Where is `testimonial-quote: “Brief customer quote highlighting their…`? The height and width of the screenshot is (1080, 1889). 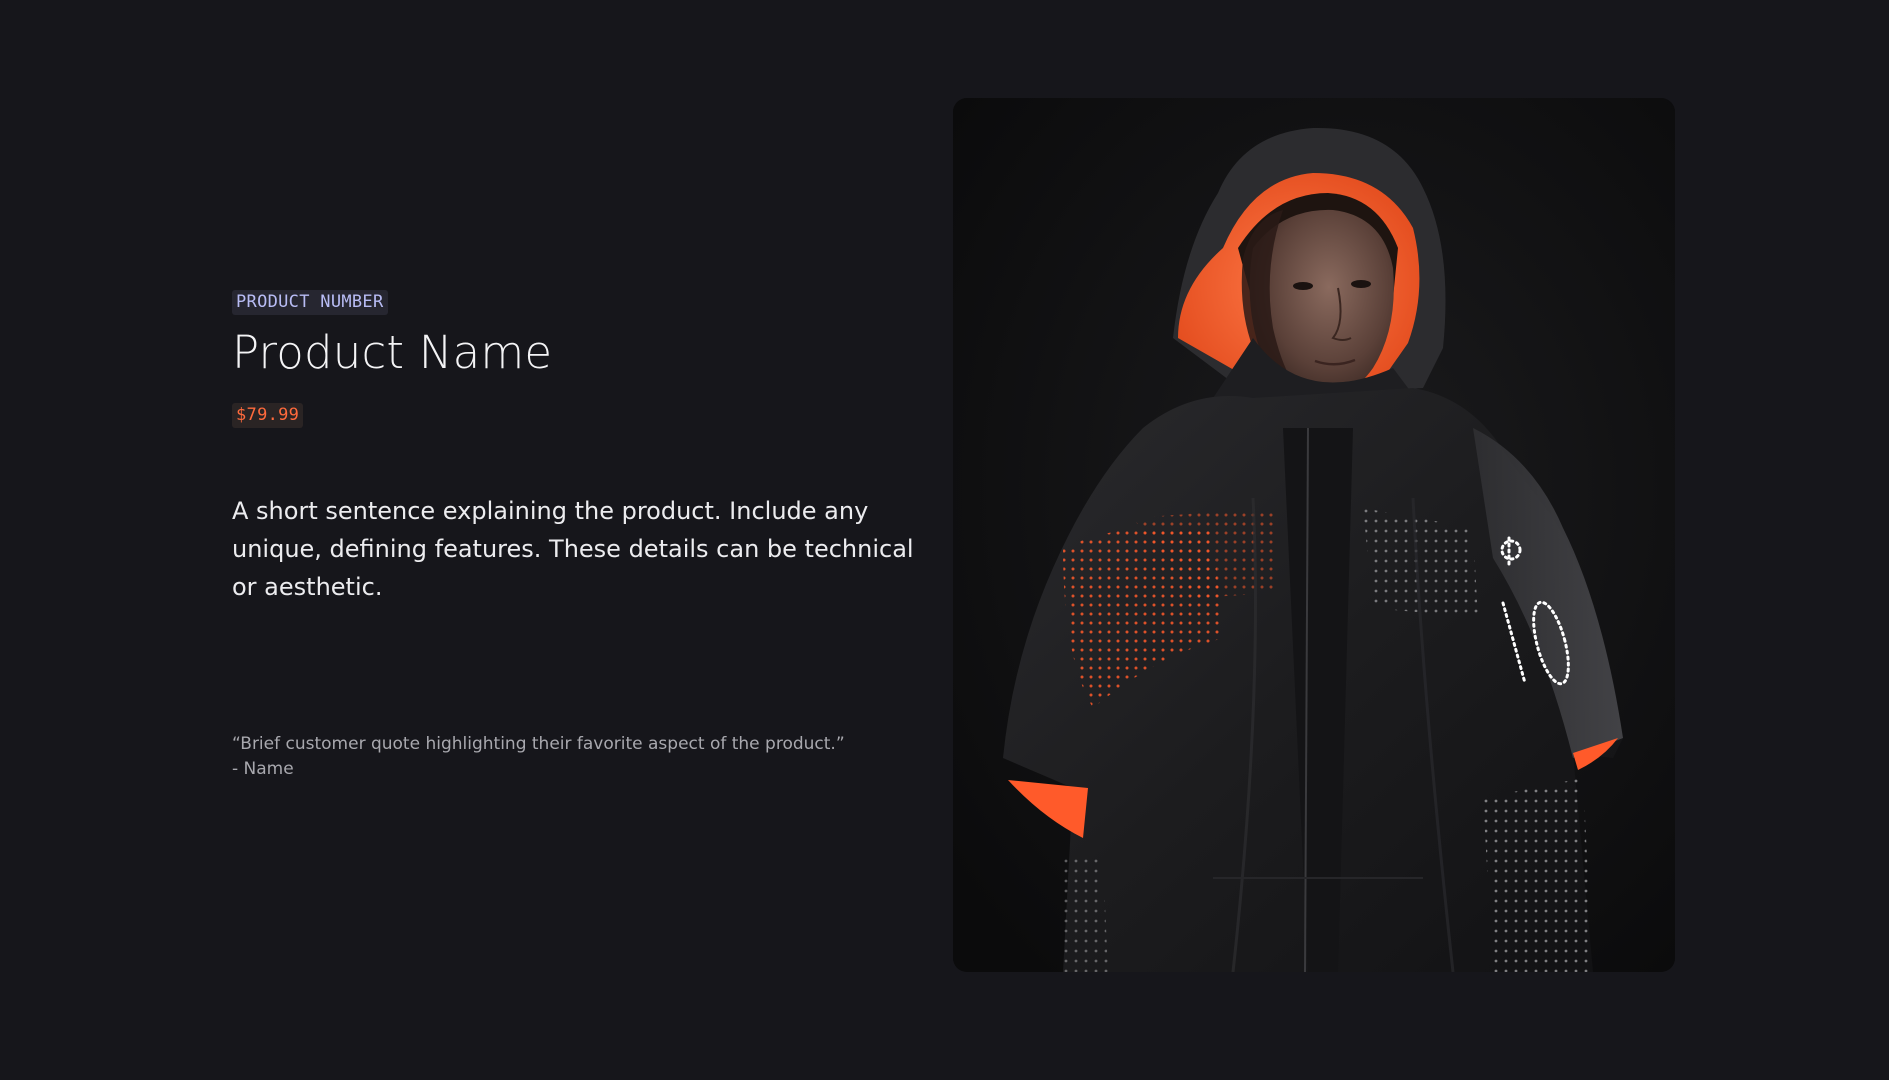 testimonial-quote: “Brief customer quote highlighting their… is located at coordinates (538, 744).